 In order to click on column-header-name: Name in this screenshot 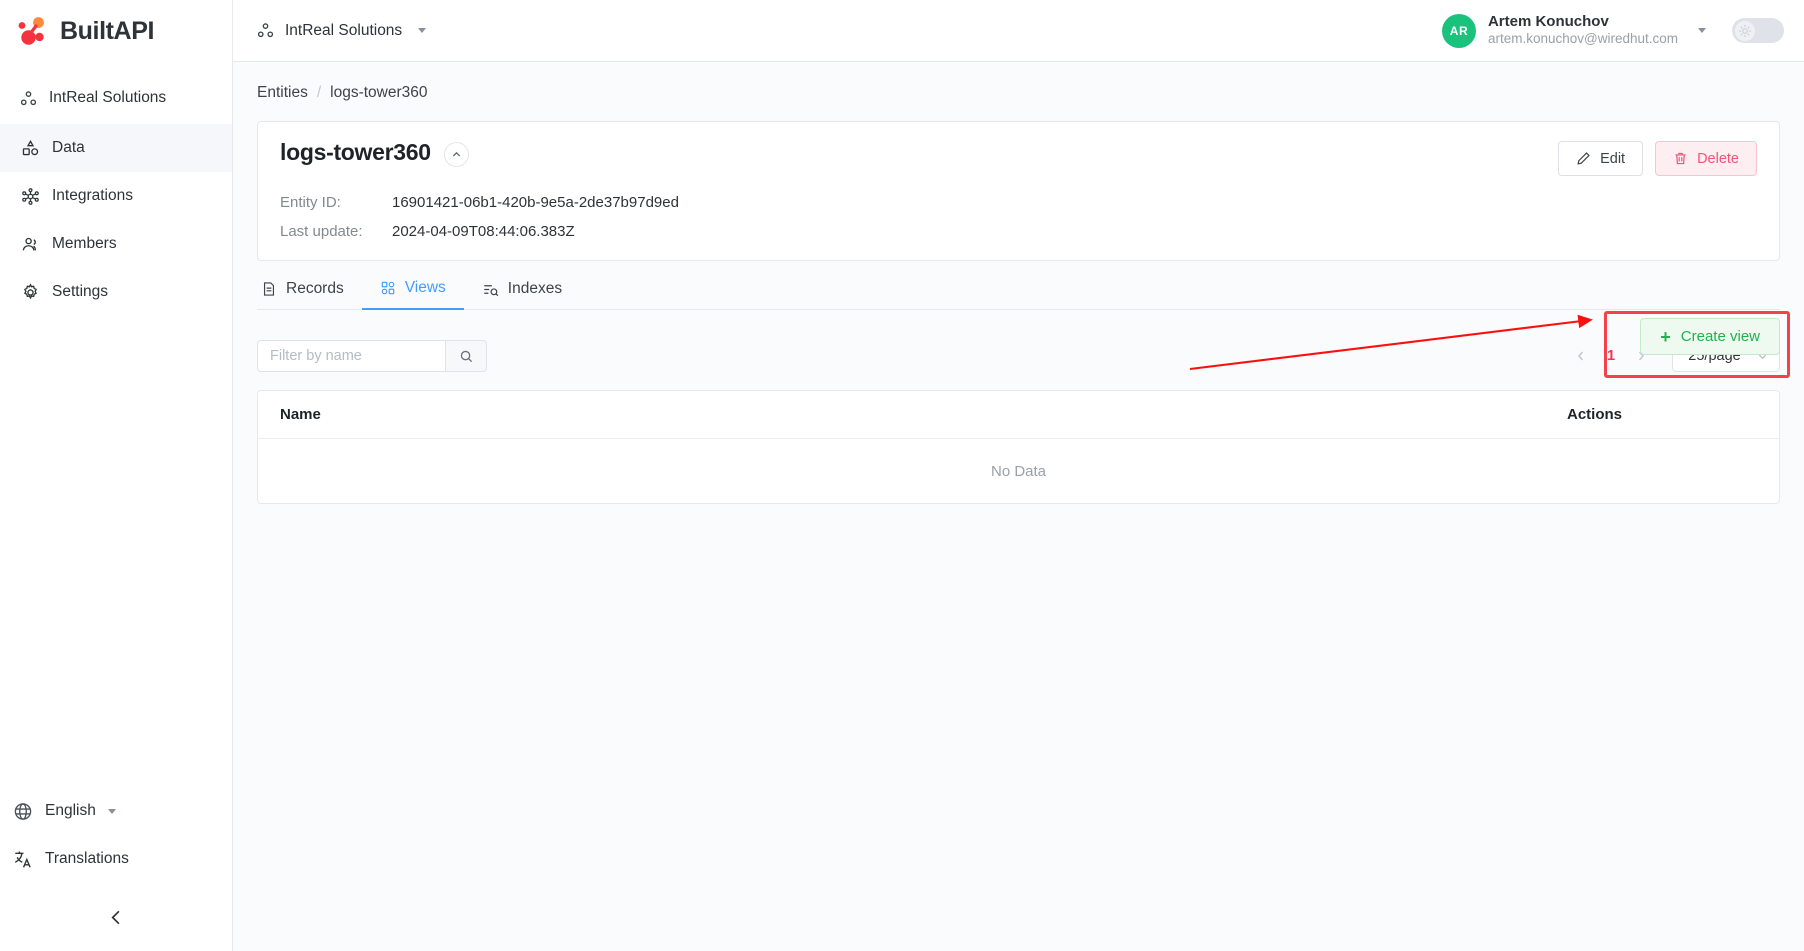, I will do `click(300, 414)`.